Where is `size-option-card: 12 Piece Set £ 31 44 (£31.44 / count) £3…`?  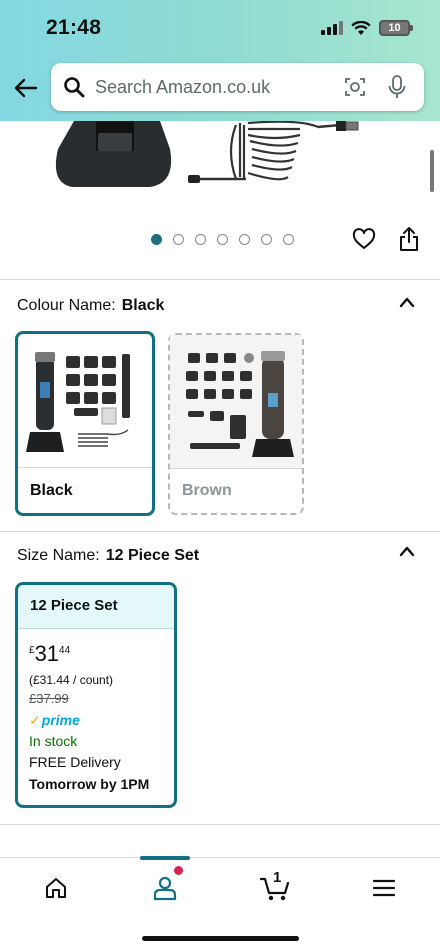 size-option-card: 12 Piece Set £ 31 44 (£31.44 / count) £3… is located at coordinates (96, 695).